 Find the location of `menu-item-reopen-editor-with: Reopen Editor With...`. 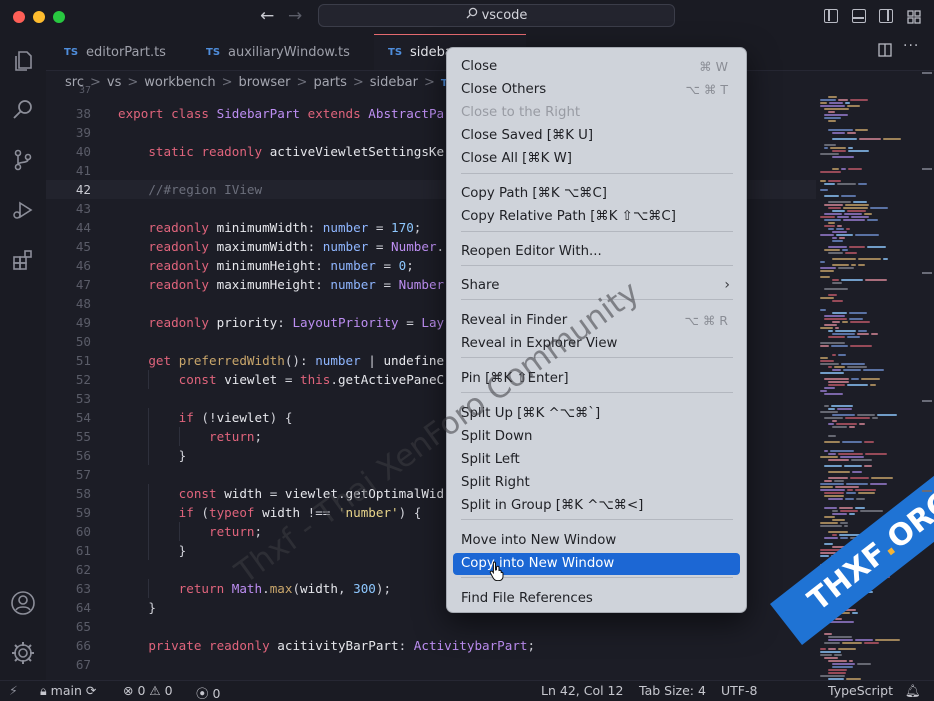

menu-item-reopen-editor-with: Reopen Editor With... is located at coordinates (596, 252).